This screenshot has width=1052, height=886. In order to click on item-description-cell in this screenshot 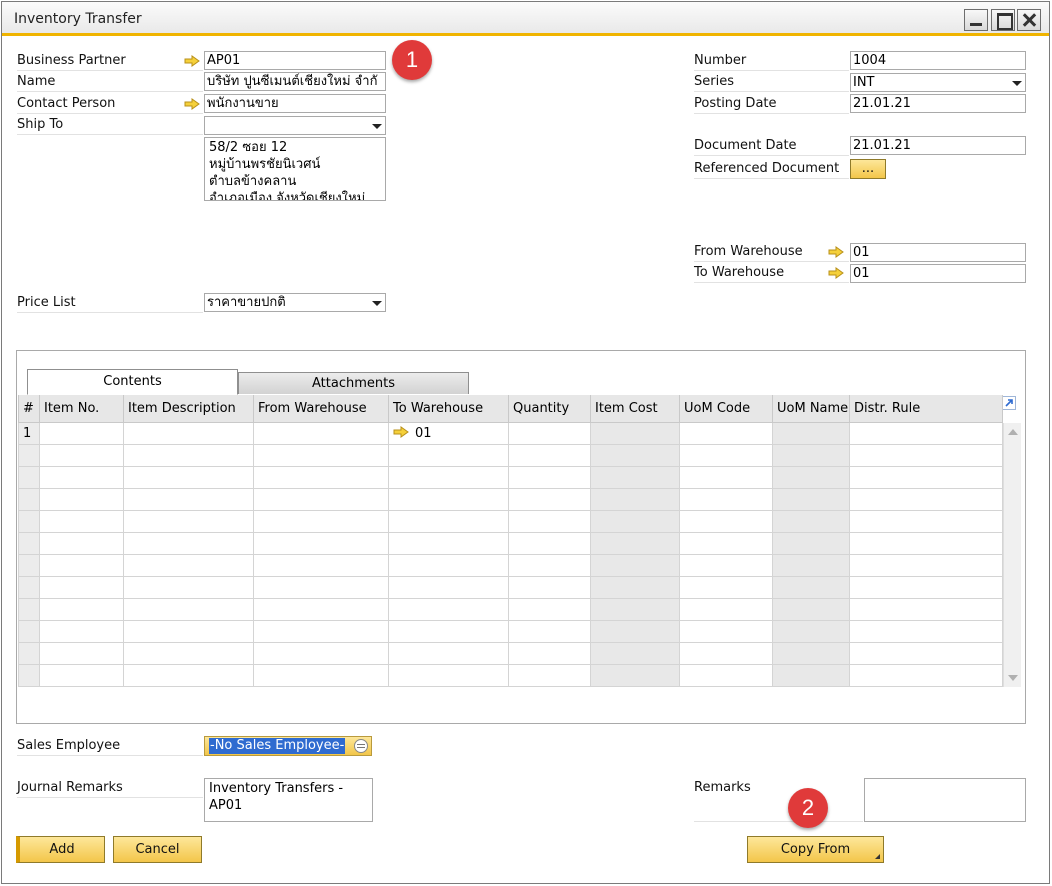, I will do `click(188, 433)`.